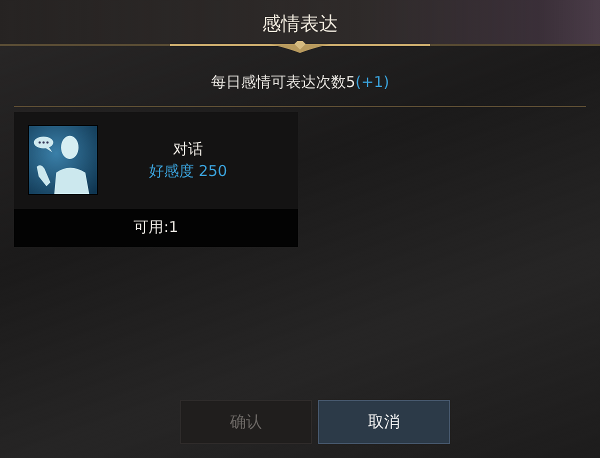 The width and height of the screenshot is (600, 458). What do you see at coordinates (384, 422) in the screenshot?
I see `dialog-button: 取消` at bounding box center [384, 422].